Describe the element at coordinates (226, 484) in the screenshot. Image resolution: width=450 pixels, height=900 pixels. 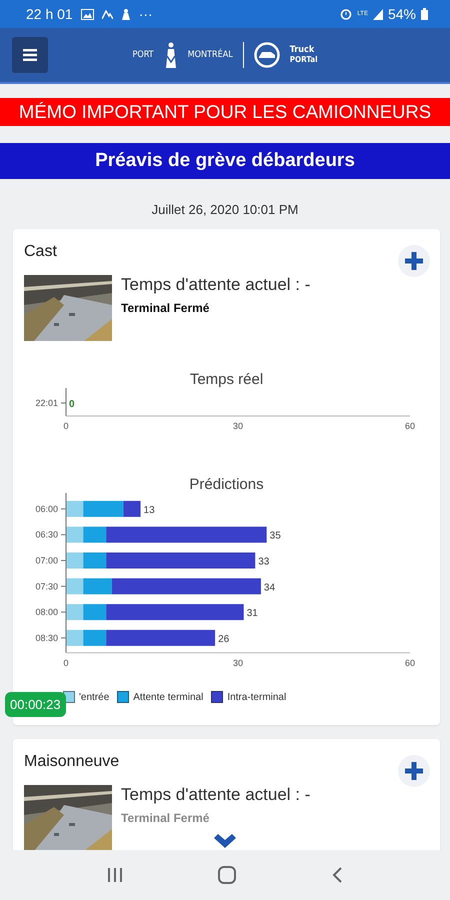
I see `chart-title: Prédictions` at that location.